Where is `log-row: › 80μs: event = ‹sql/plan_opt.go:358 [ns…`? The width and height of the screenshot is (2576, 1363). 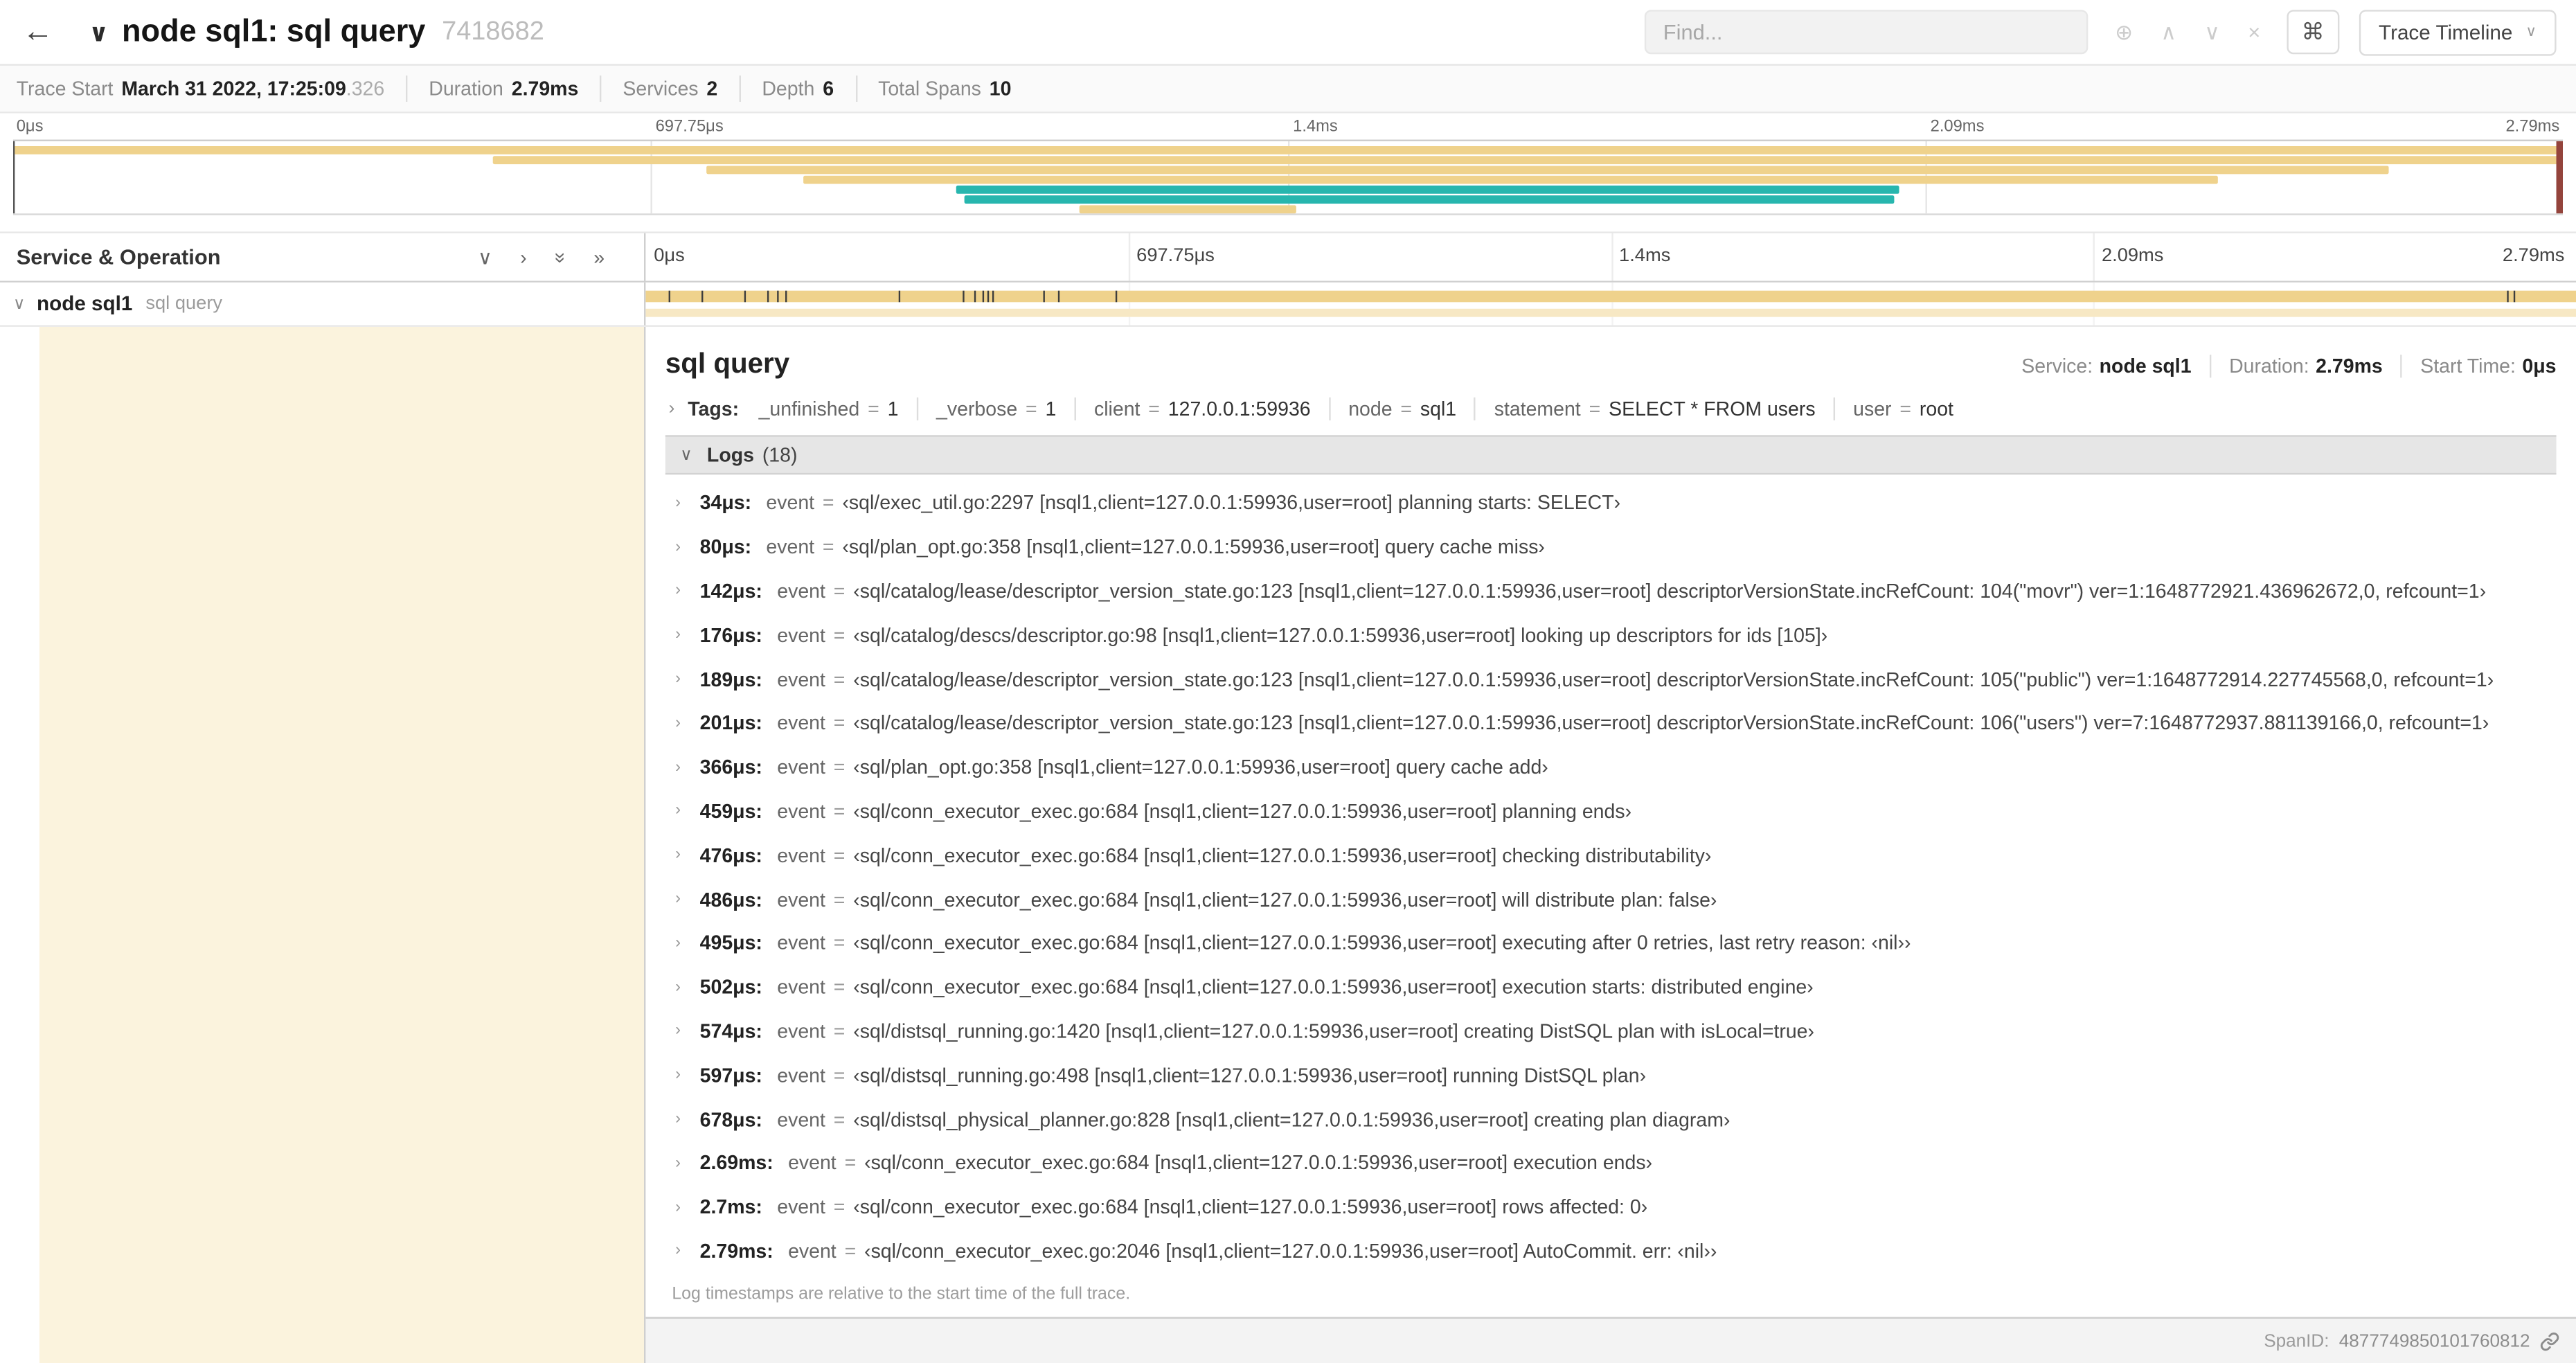
log-row: › 80μs: event = ‹sql/plan_opt.go:358 [ns… is located at coordinates (1615, 547).